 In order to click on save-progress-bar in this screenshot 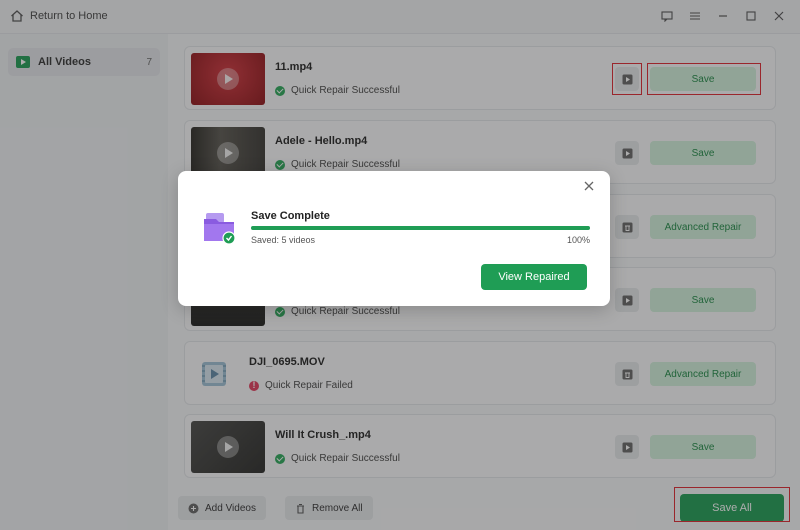, I will do `click(420, 228)`.